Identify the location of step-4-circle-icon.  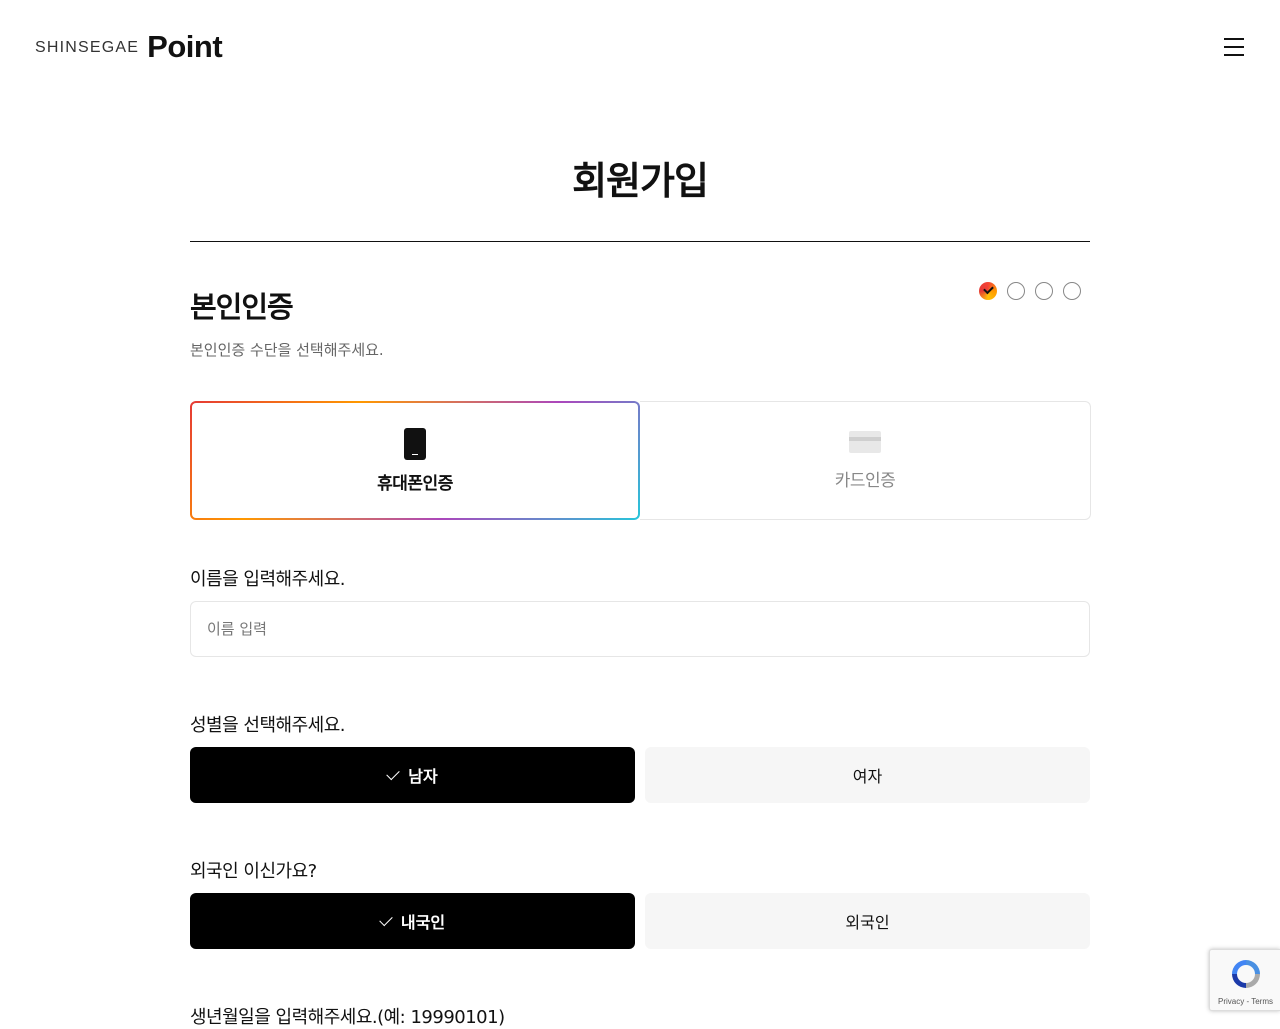
(1072, 291).